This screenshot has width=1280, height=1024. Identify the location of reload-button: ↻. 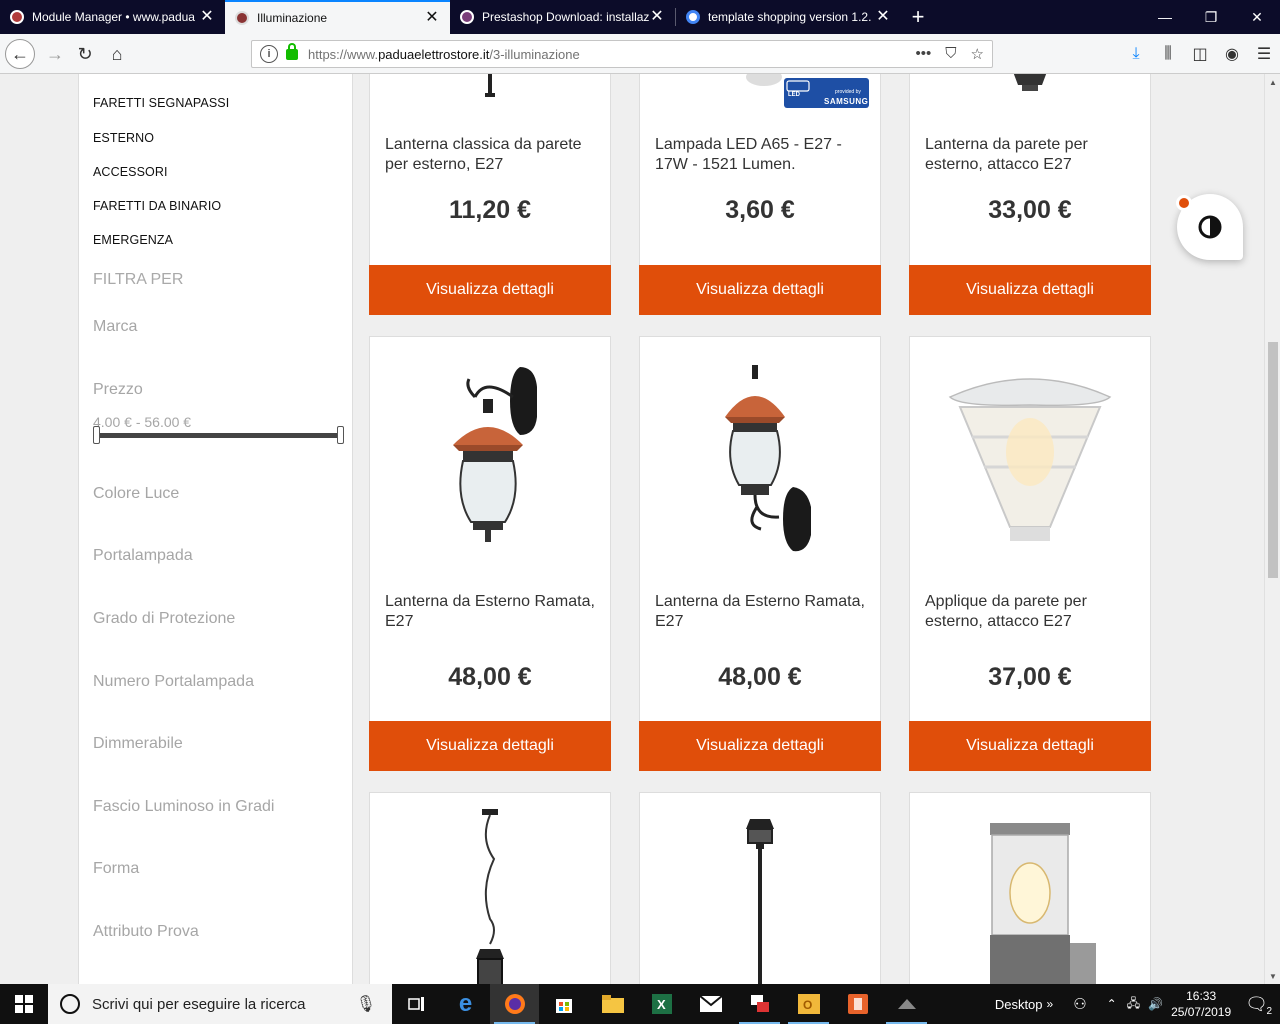
(85, 54).